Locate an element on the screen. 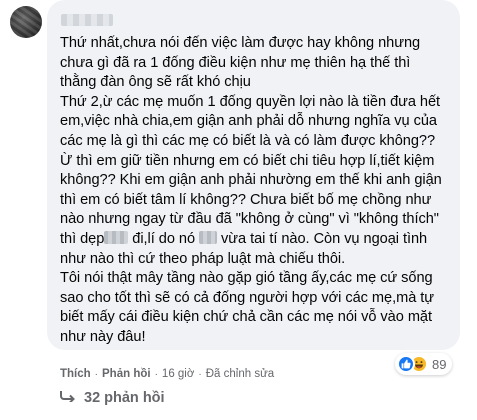 Image resolution: width=477 pixels, height=420 pixels. edited-label: Đã chỉnh sửa is located at coordinates (240, 374).